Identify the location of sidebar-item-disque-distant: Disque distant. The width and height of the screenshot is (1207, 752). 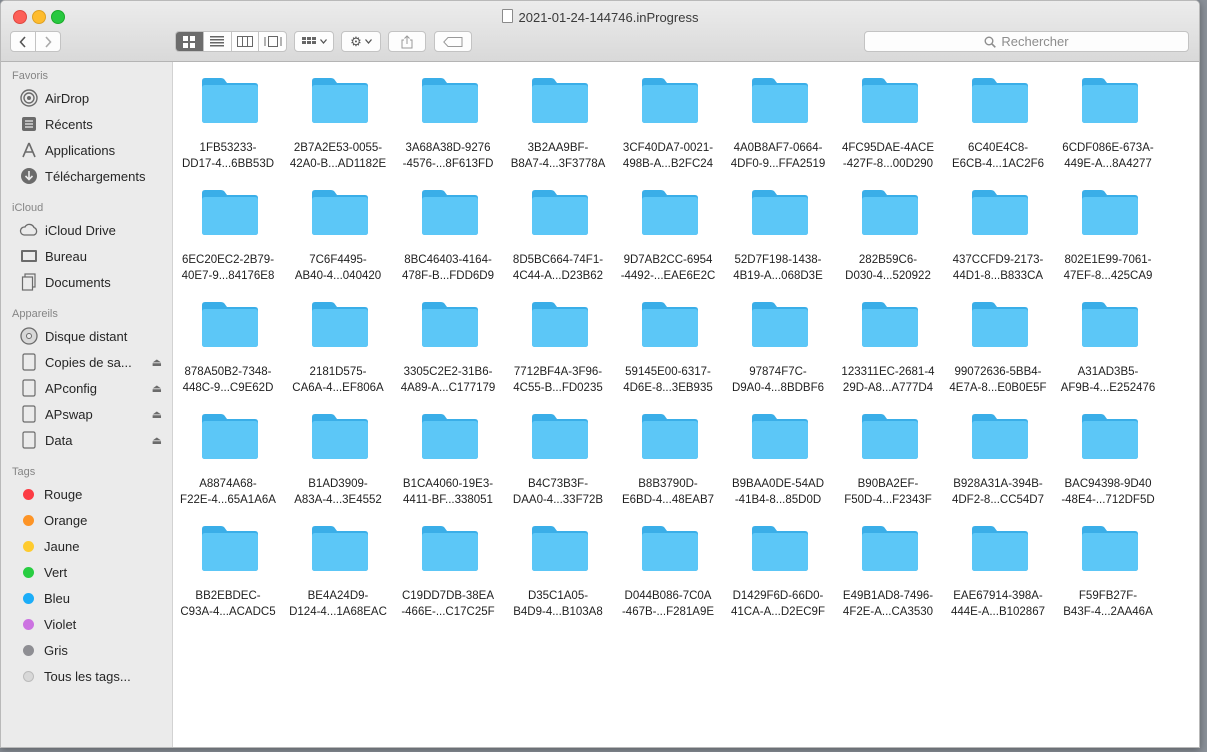
(90, 336).